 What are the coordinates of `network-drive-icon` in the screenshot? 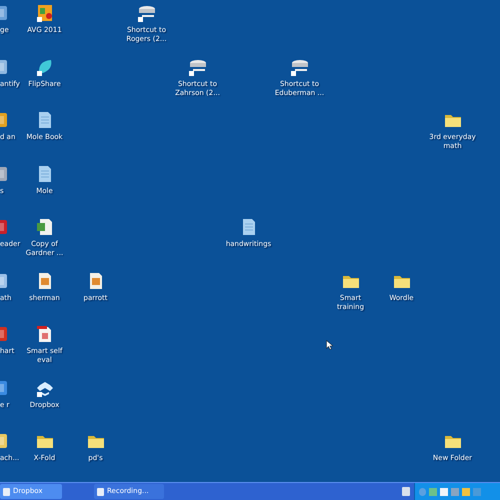 It's located at (146, 13).